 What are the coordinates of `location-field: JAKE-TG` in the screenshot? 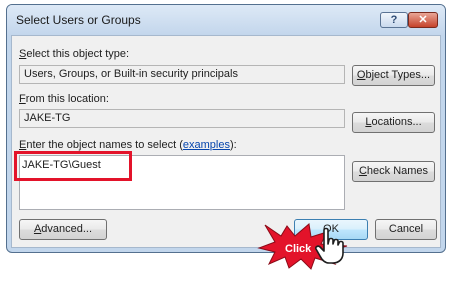 It's located at (182, 118).